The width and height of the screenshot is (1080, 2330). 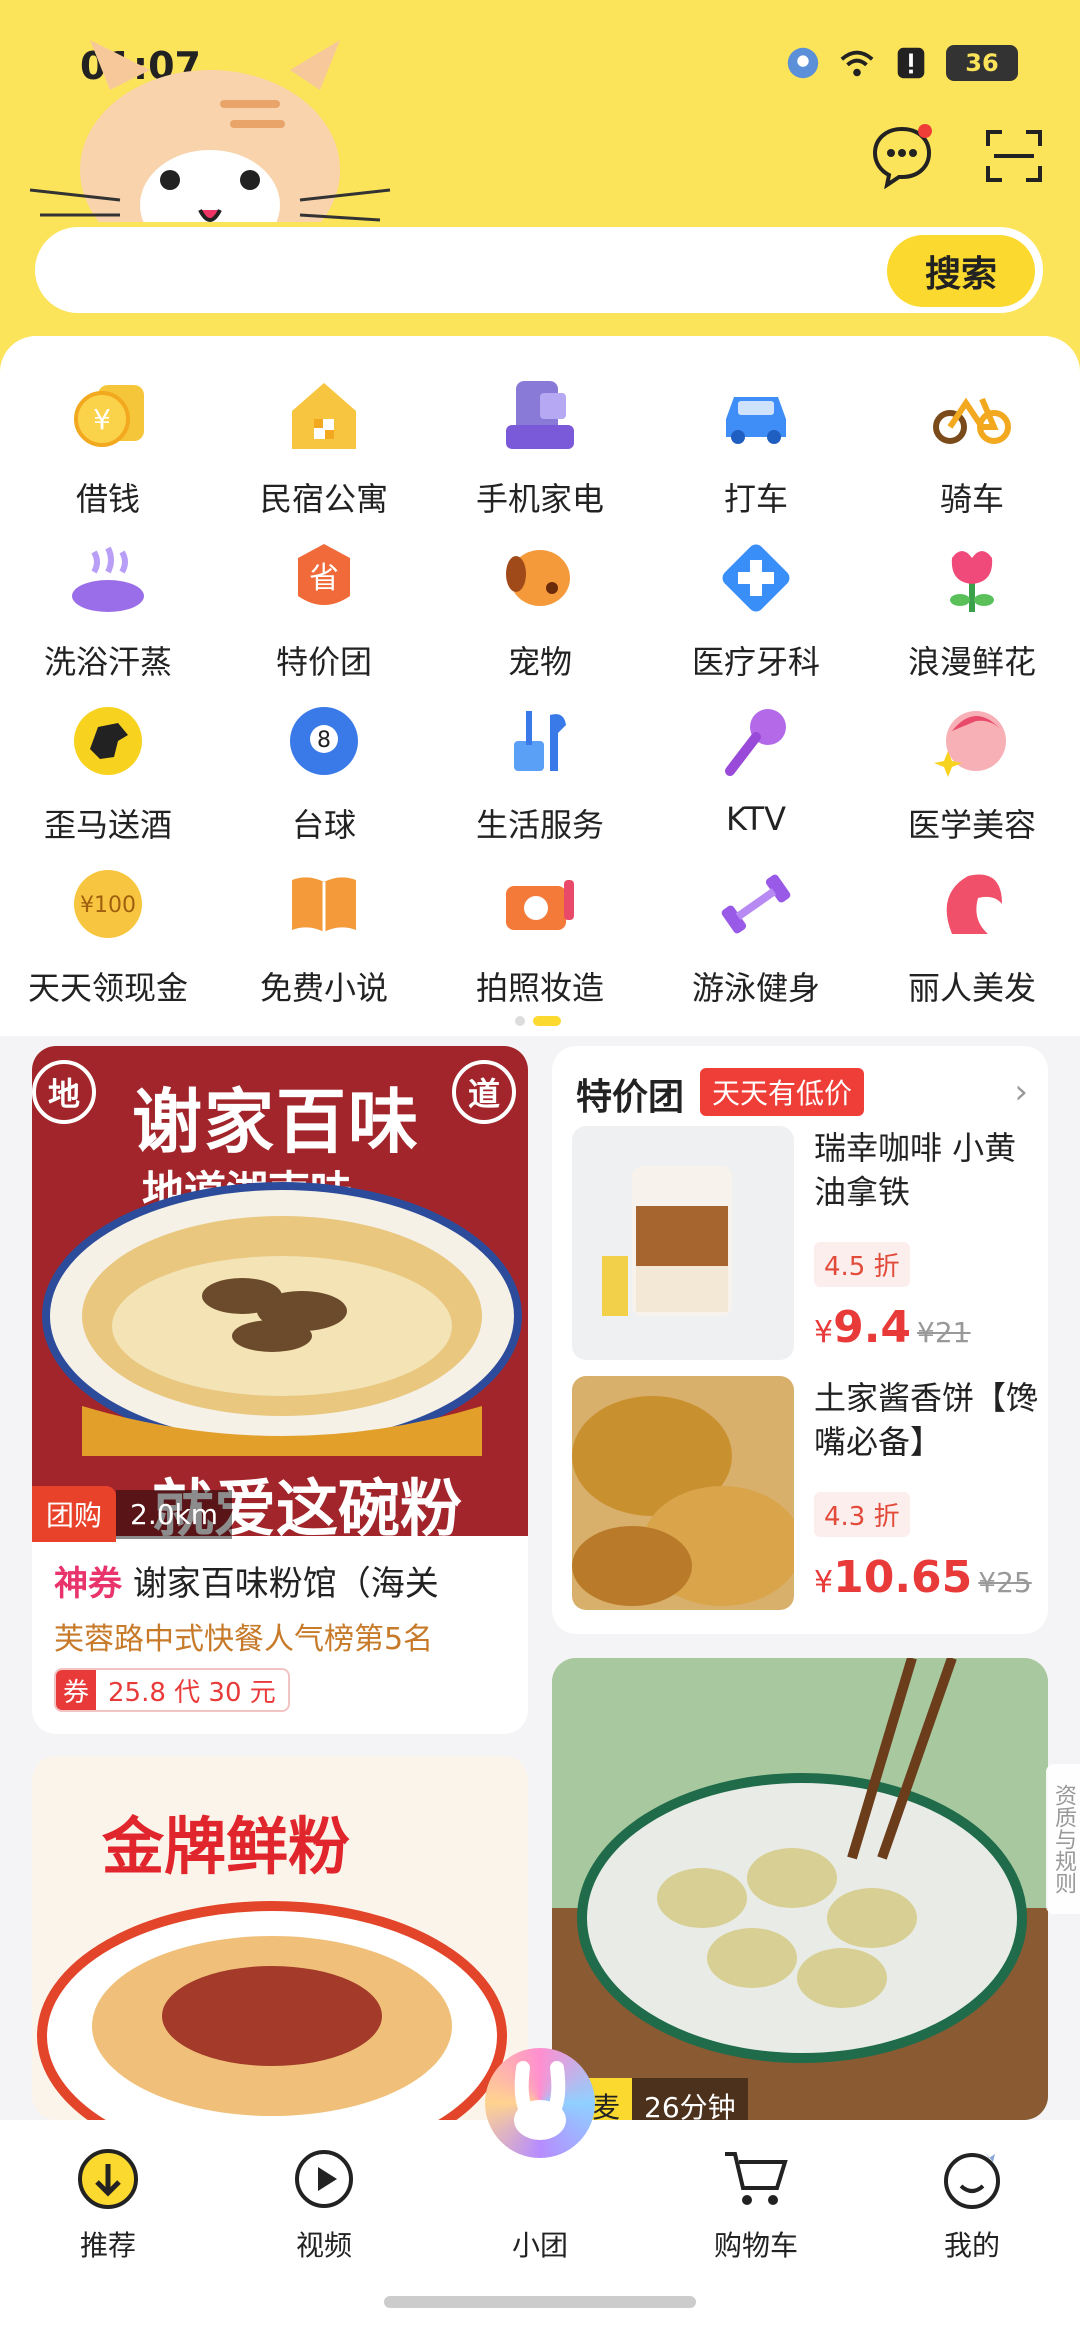 What do you see at coordinates (1005, 1582) in the screenshot?
I see `deal-original-price: ¥25` at bounding box center [1005, 1582].